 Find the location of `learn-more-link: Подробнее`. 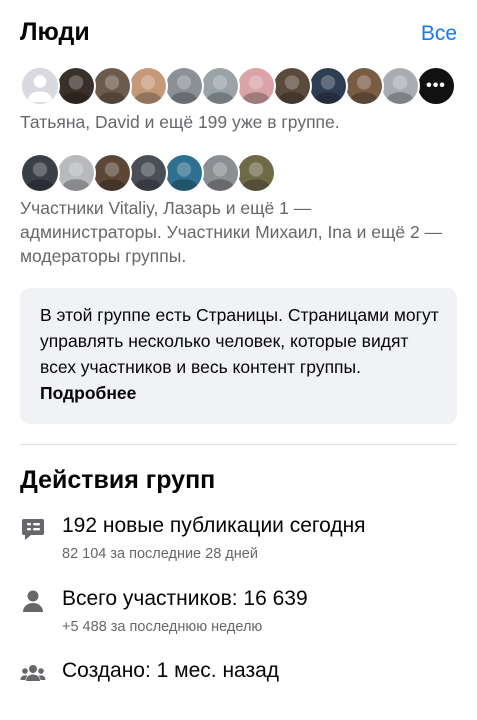

learn-more-link: Подробнее is located at coordinates (88, 393).